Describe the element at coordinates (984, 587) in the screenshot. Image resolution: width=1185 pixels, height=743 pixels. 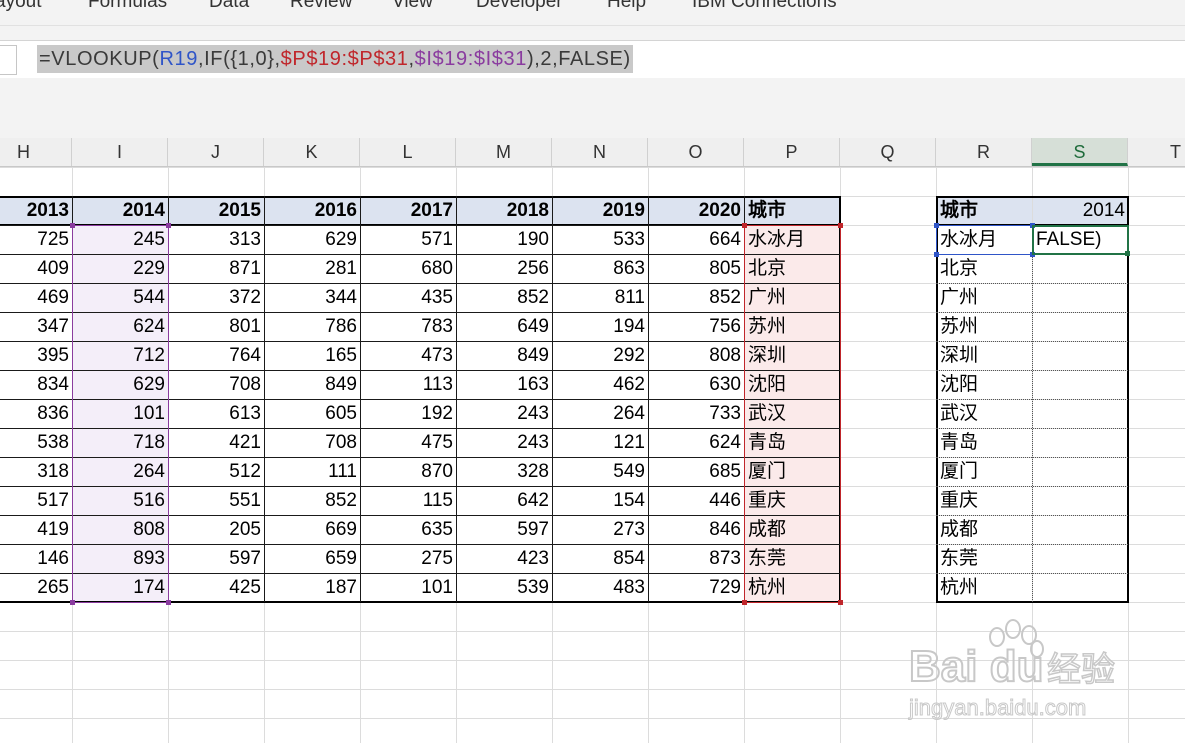
I see `lookup-city-cell: 杭州` at that location.